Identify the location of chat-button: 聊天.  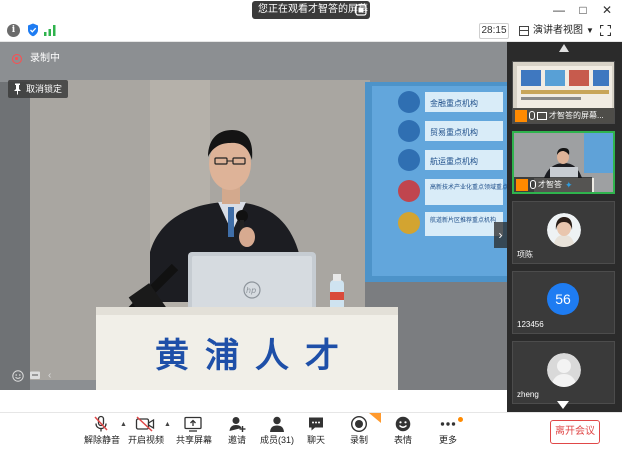
(316, 432).